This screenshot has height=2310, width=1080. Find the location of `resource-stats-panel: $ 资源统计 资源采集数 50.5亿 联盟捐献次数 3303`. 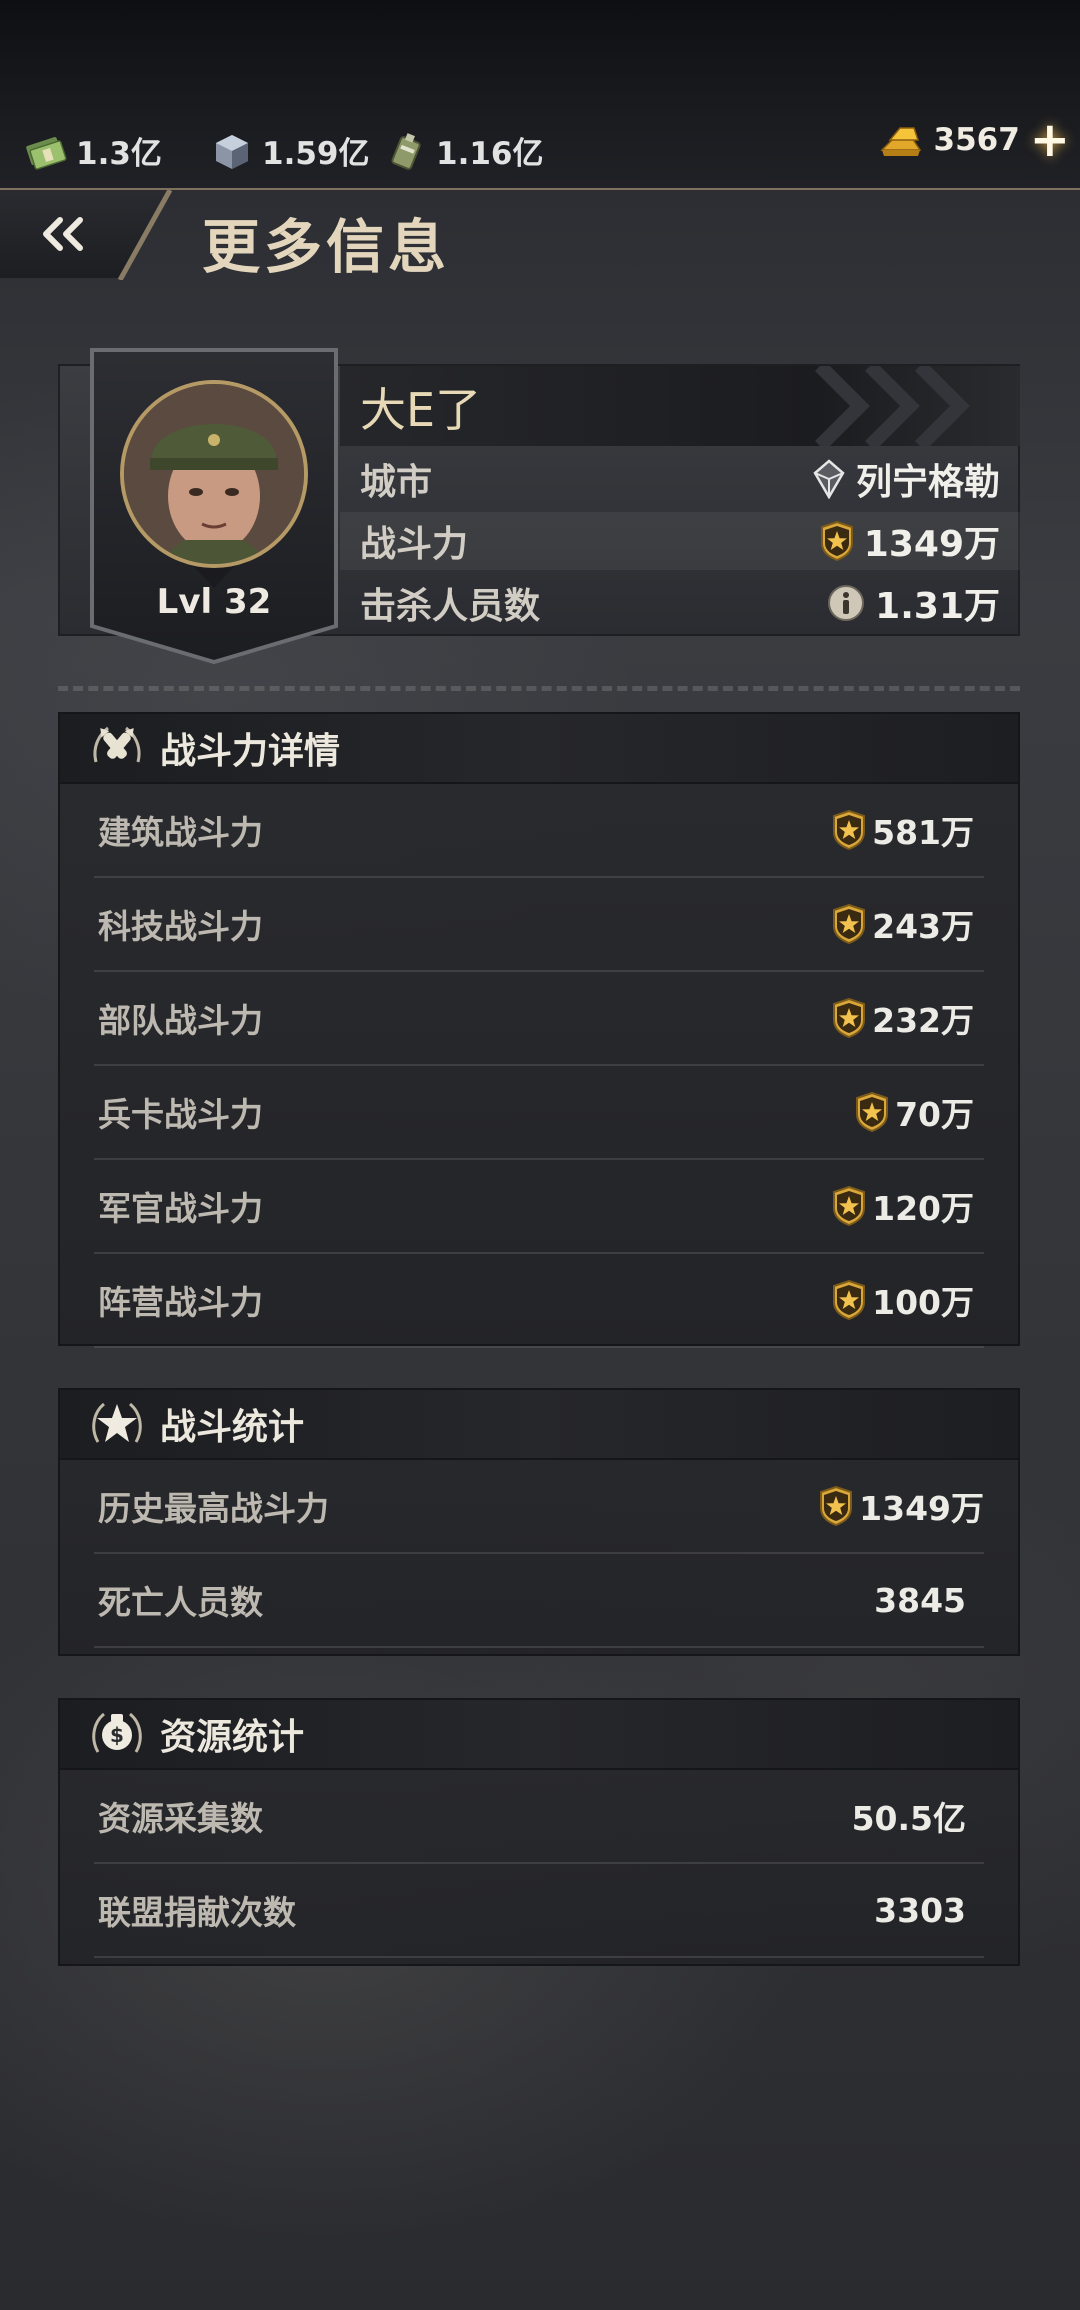

resource-stats-panel: $ 资源统计 资源采集数 50.5亿 联盟捐献次数 3303 is located at coordinates (539, 1832).